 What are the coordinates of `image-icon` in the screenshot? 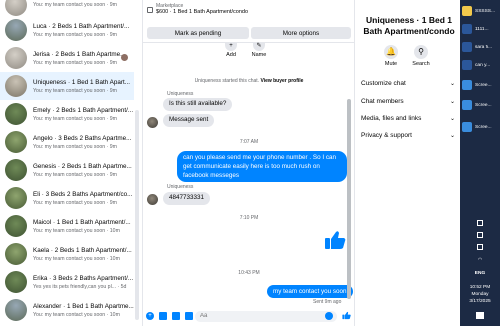 It's located at (163, 316).